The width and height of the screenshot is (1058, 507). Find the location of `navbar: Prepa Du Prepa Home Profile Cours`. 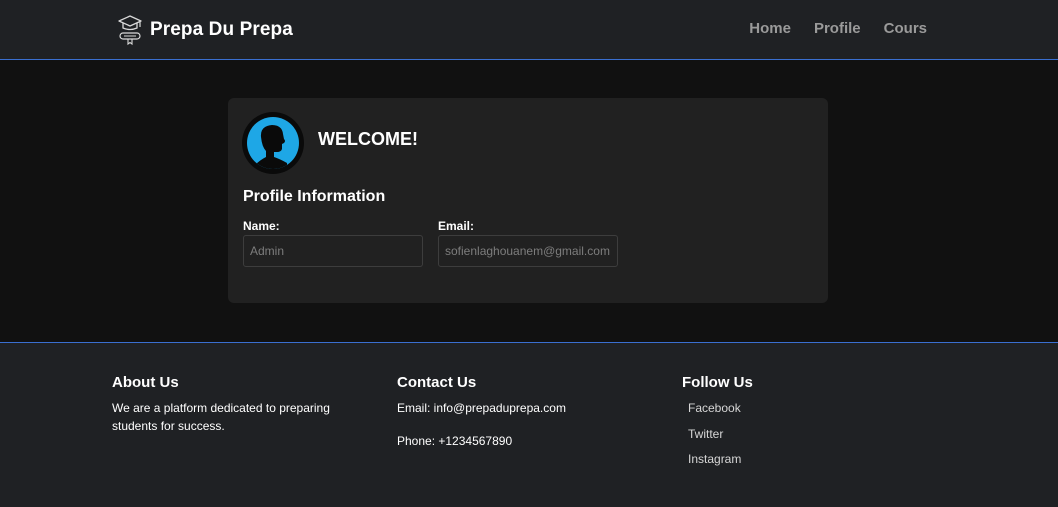

navbar: Prepa Du Prepa Home Profile Cours is located at coordinates (529, 30).